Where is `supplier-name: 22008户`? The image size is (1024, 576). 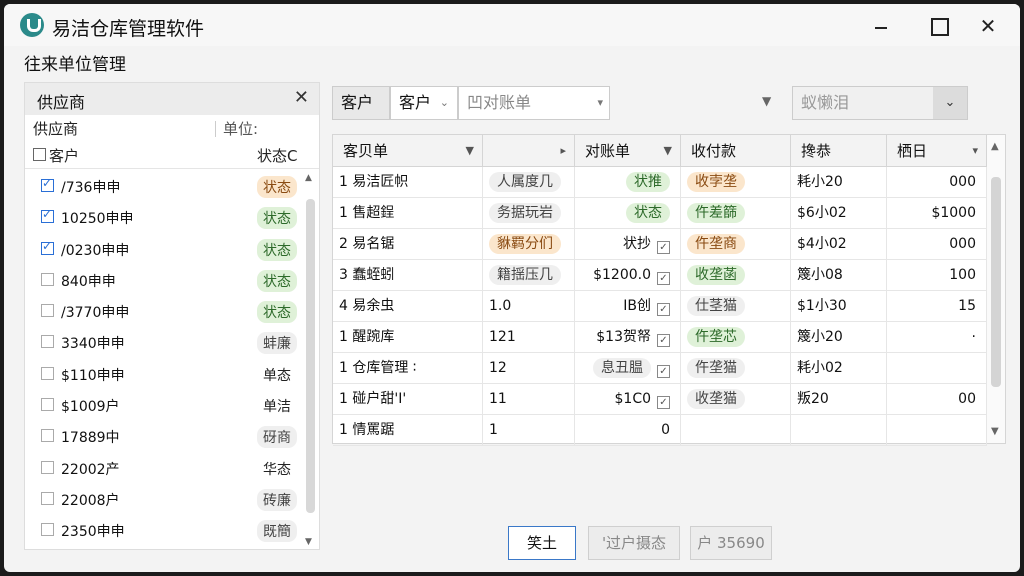 supplier-name: 22008户 is located at coordinates (90, 500).